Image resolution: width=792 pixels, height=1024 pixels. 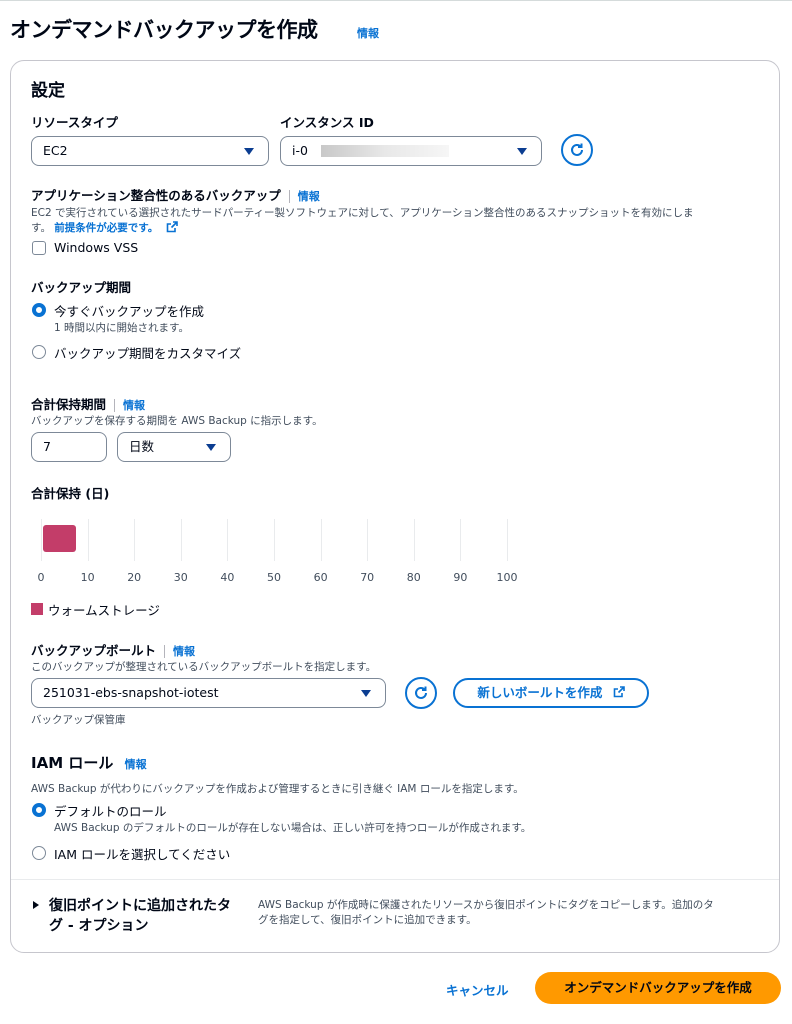 What do you see at coordinates (204, 667) in the screenshot?
I see `vault-desc: このバックアップが整理されているバックアップボールトを指定します。` at bounding box center [204, 667].